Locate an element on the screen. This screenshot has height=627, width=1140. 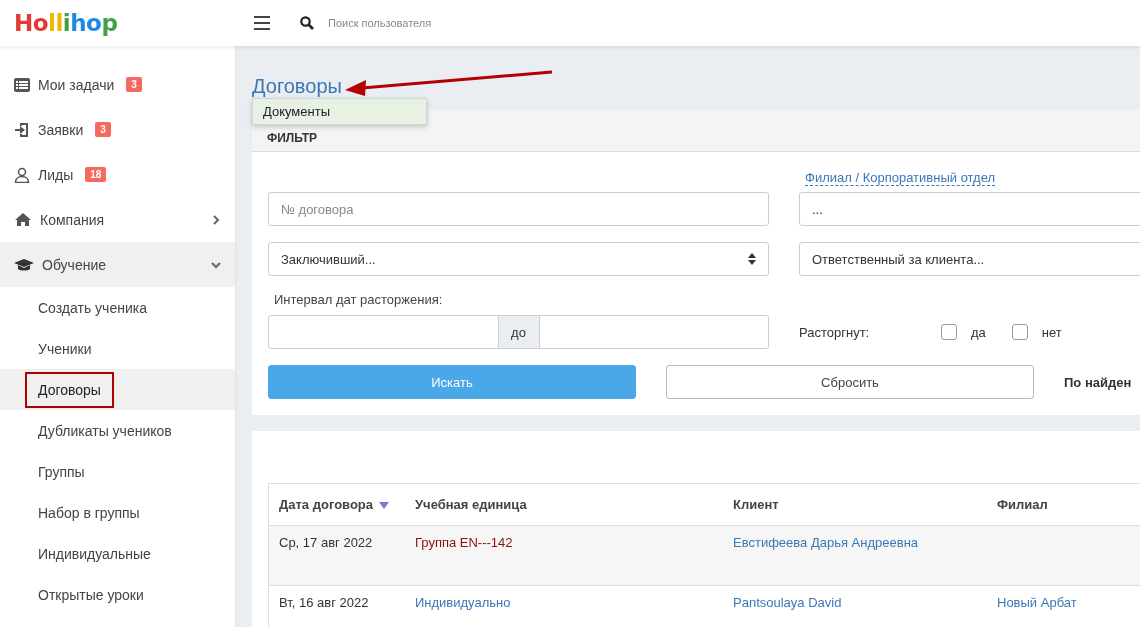
terminated-label: Расторгнут: is located at coordinates (835, 332).